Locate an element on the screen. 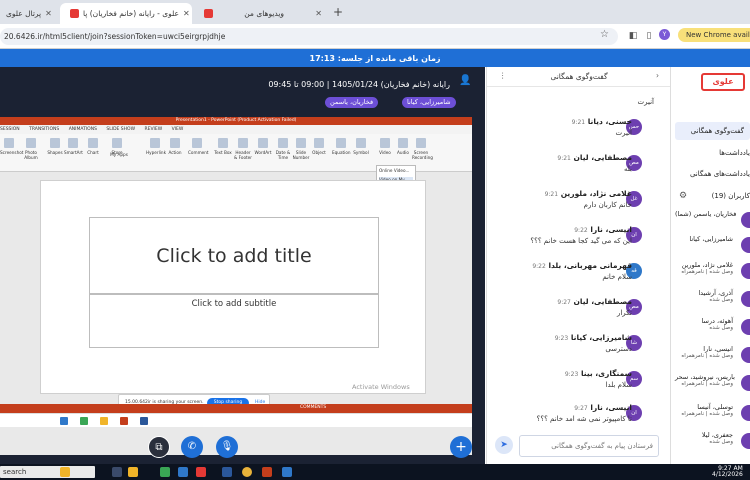  chevron-right-icon: › is located at coordinates (657, 75).